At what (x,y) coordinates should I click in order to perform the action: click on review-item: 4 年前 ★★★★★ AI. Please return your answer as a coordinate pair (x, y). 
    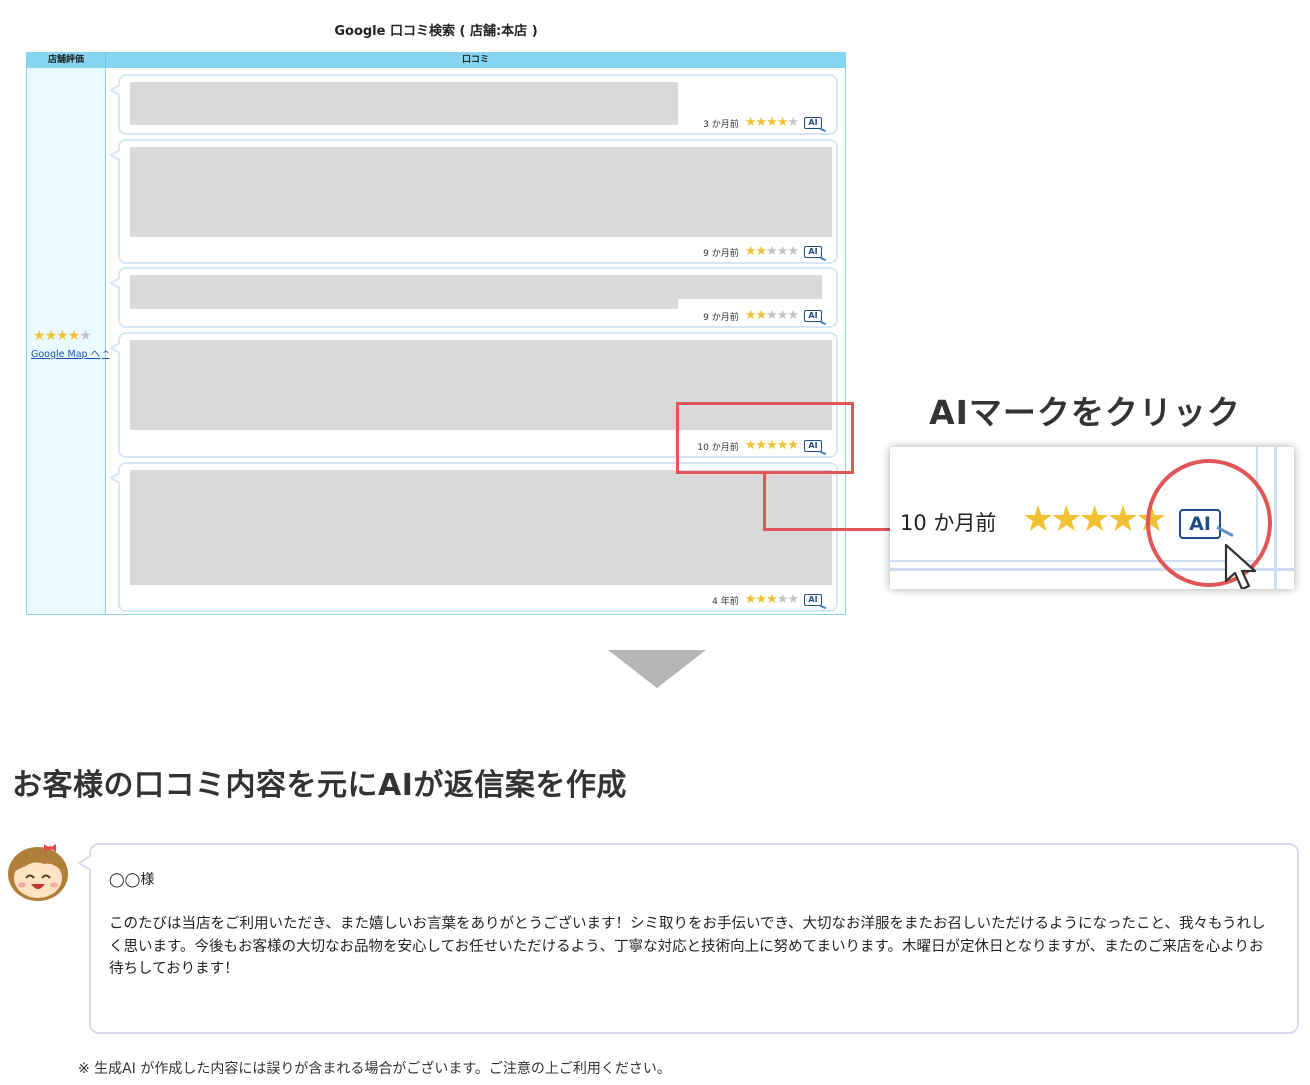
    Looking at the image, I should click on (473, 537).